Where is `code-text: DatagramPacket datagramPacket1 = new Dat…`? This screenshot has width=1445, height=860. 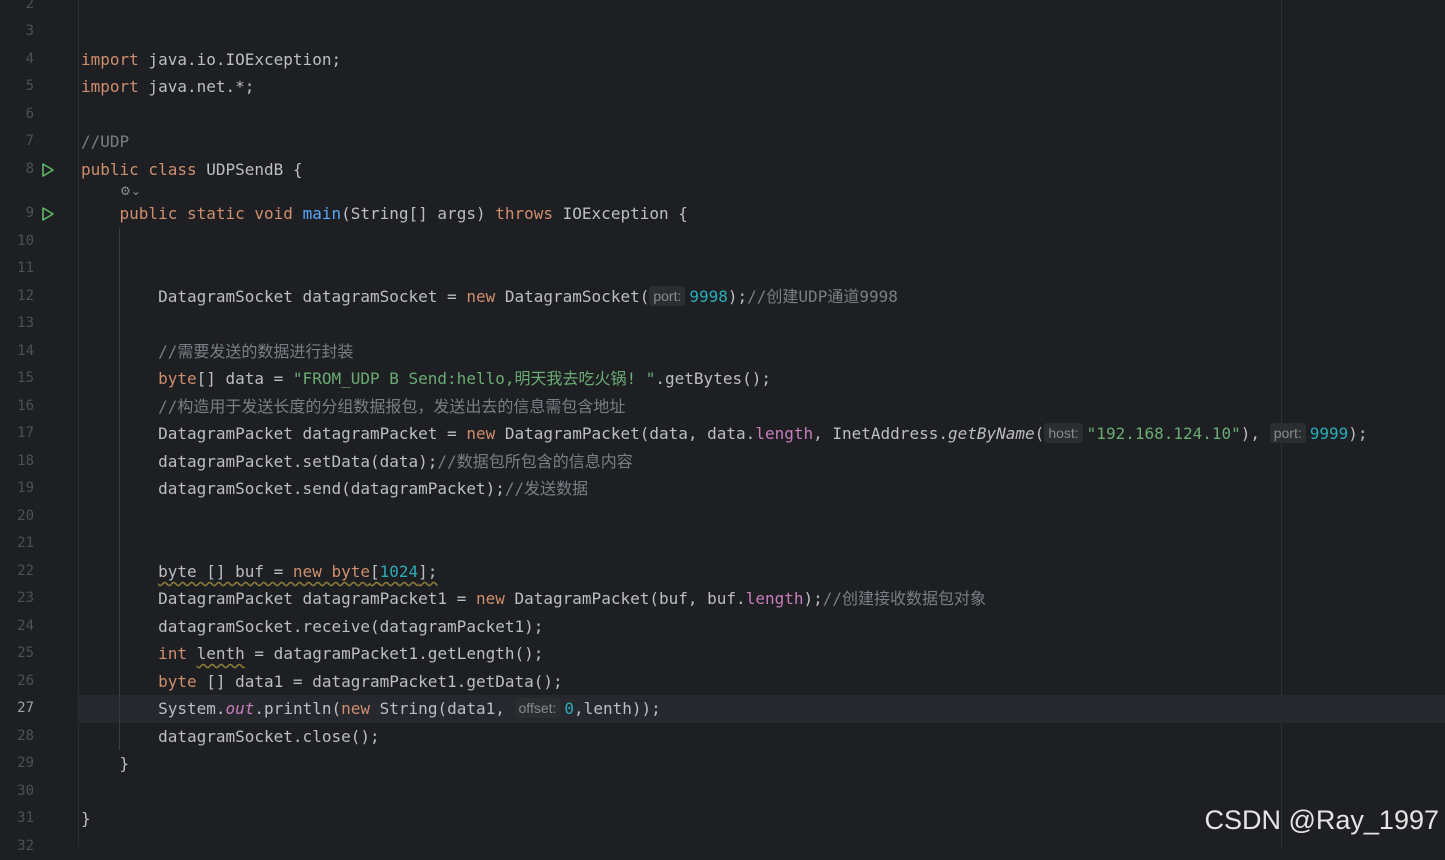
code-text: DatagramPacket datagramPacket1 = new Dat… is located at coordinates (533, 598).